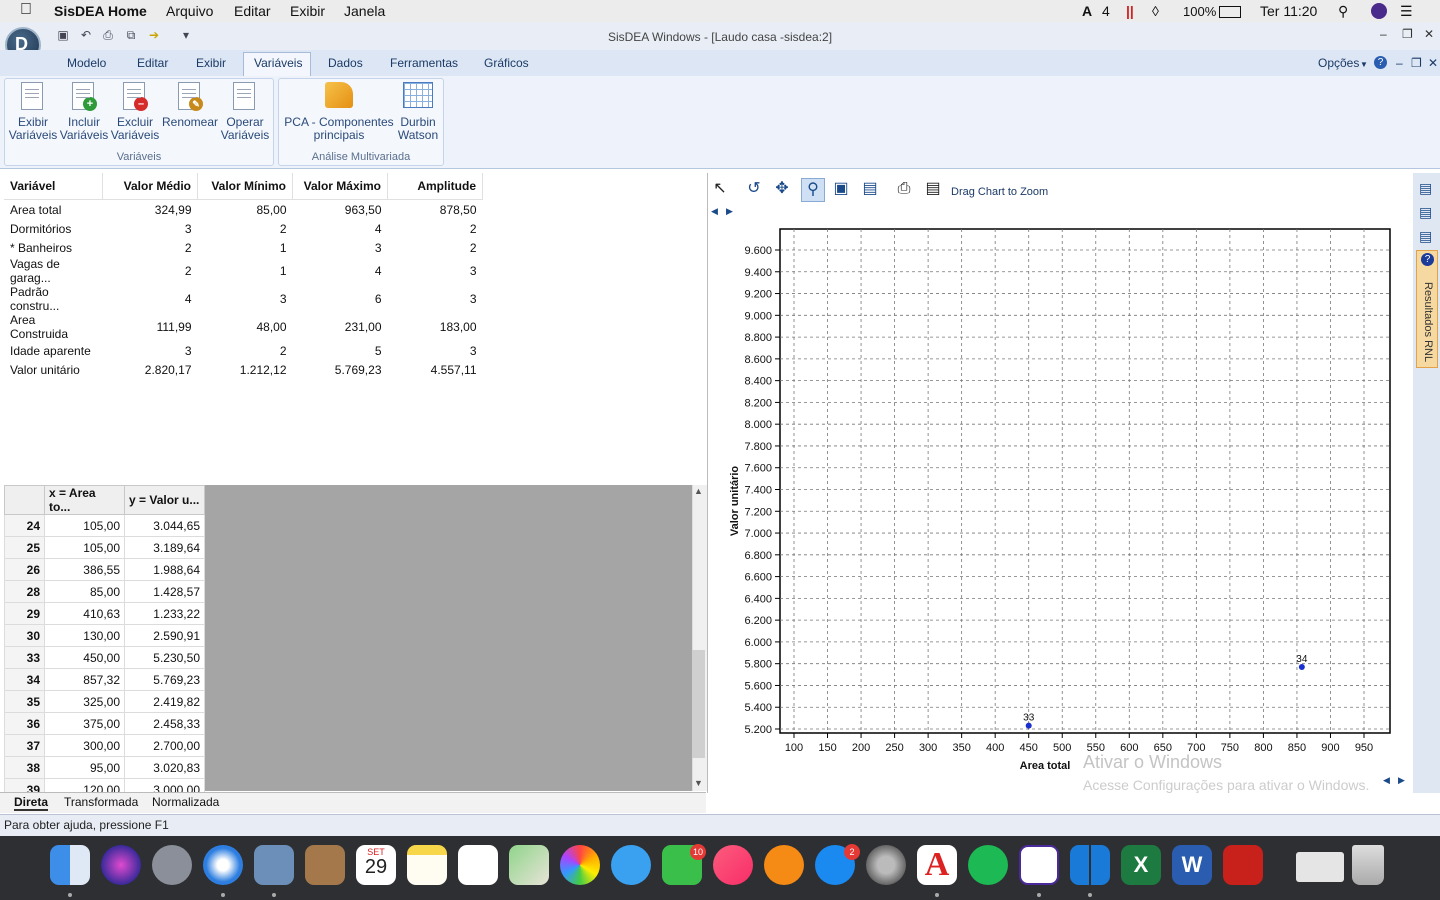 The height and width of the screenshot is (900, 1440). Describe the element at coordinates (274, 865) in the screenshot. I see `preview-icon` at that location.